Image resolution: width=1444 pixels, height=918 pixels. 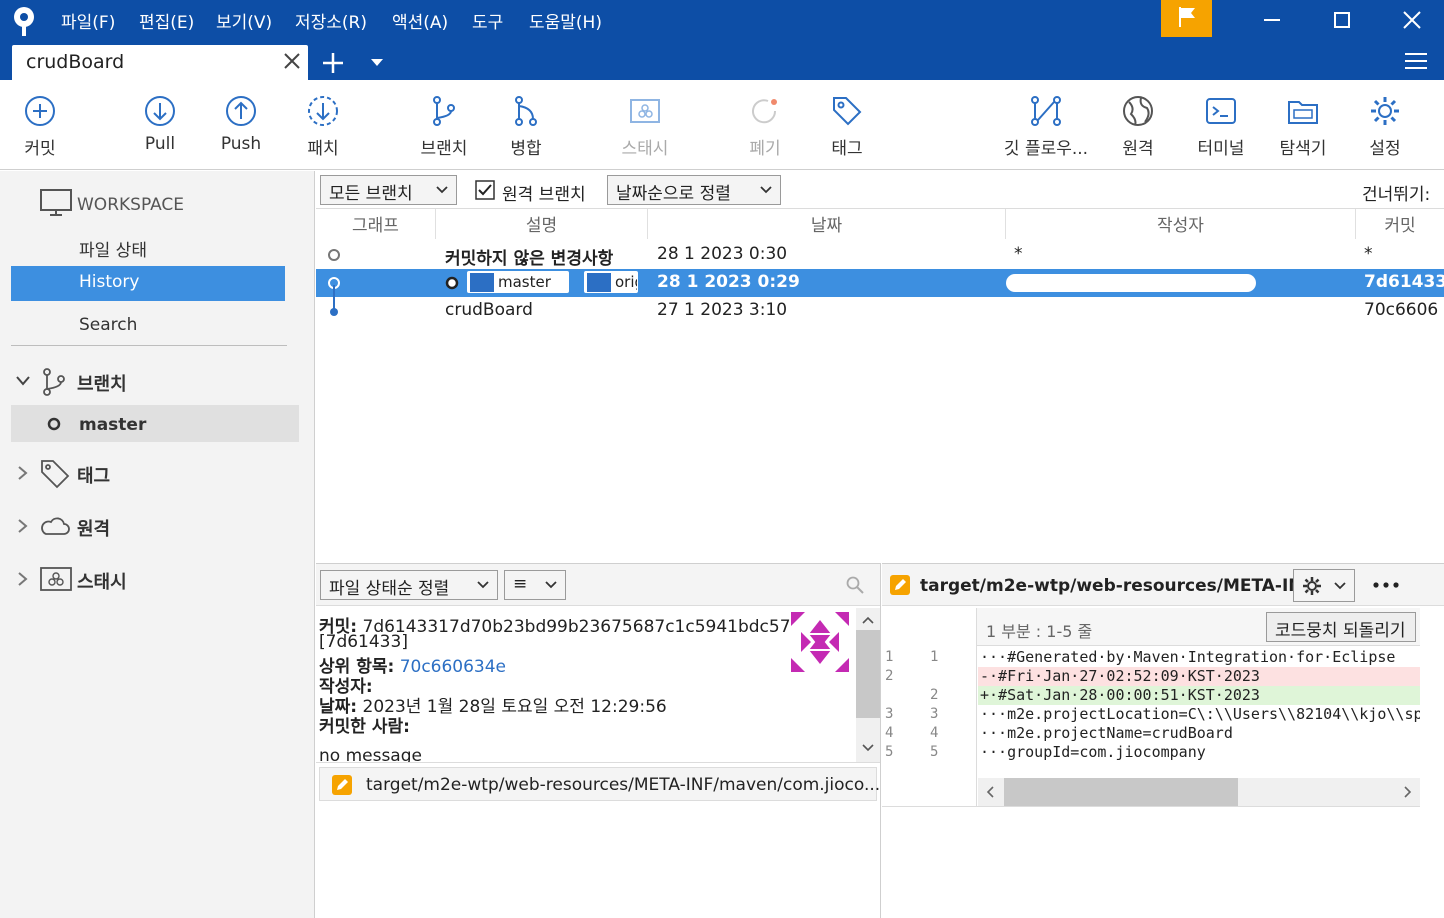 I want to click on minimize-button, so click(x=1271, y=20).